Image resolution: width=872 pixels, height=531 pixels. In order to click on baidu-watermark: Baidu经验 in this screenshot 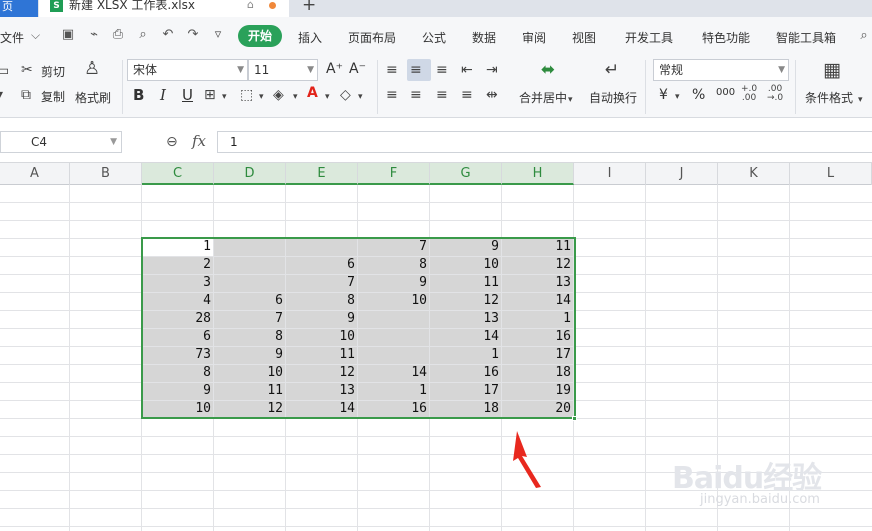, I will do `click(747, 478)`.